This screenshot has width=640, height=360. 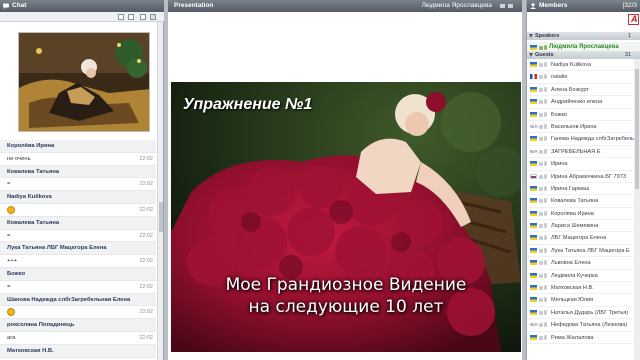 What do you see at coordinates (583, 36) in the screenshot?
I see `speakers-section-header: Speakers 1` at bounding box center [583, 36].